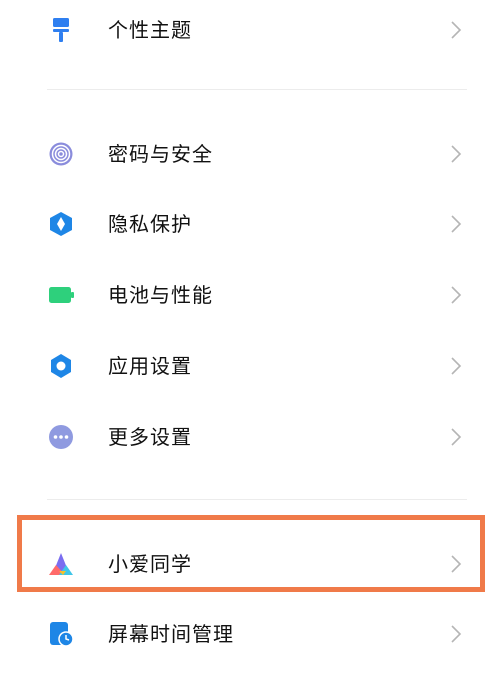  Describe the element at coordinates (150, 366) in the screenshot. I see `settings-item-label: 应用设置` at that location.